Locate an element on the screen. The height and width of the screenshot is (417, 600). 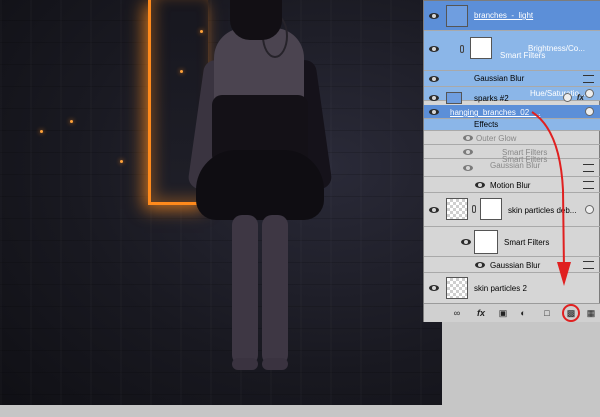
left-leg is located at coordinates (245, 290).